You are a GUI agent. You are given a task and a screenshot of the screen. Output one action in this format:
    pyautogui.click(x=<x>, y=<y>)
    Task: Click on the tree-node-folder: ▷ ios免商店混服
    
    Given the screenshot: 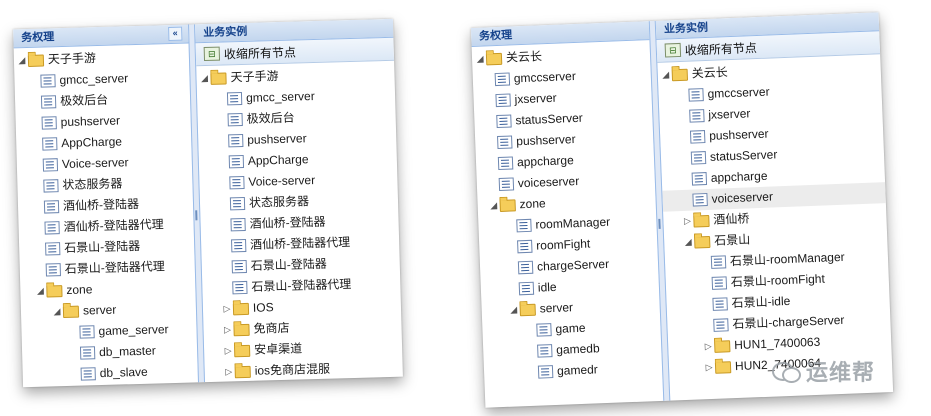 What is the action you would take?
    pyautogui.click(x=303, y=370)
    